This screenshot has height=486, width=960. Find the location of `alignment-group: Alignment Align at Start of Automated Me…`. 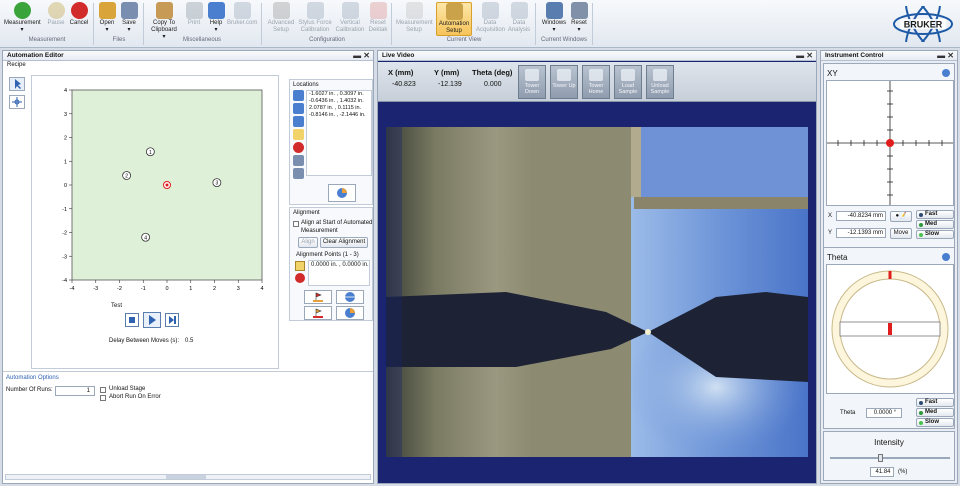

alignment-group: Alignment Align at Start of Automated Me… is located at coordinates (331, 264).